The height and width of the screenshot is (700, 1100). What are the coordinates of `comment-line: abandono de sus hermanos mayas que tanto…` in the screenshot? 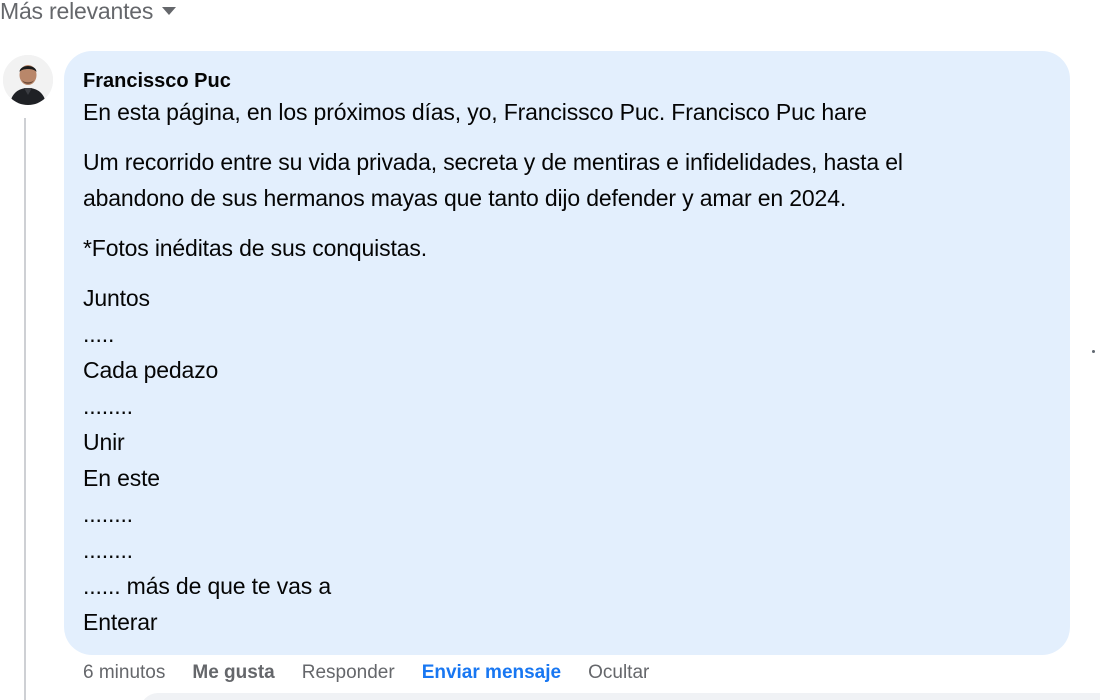 It's located at (465, 198).